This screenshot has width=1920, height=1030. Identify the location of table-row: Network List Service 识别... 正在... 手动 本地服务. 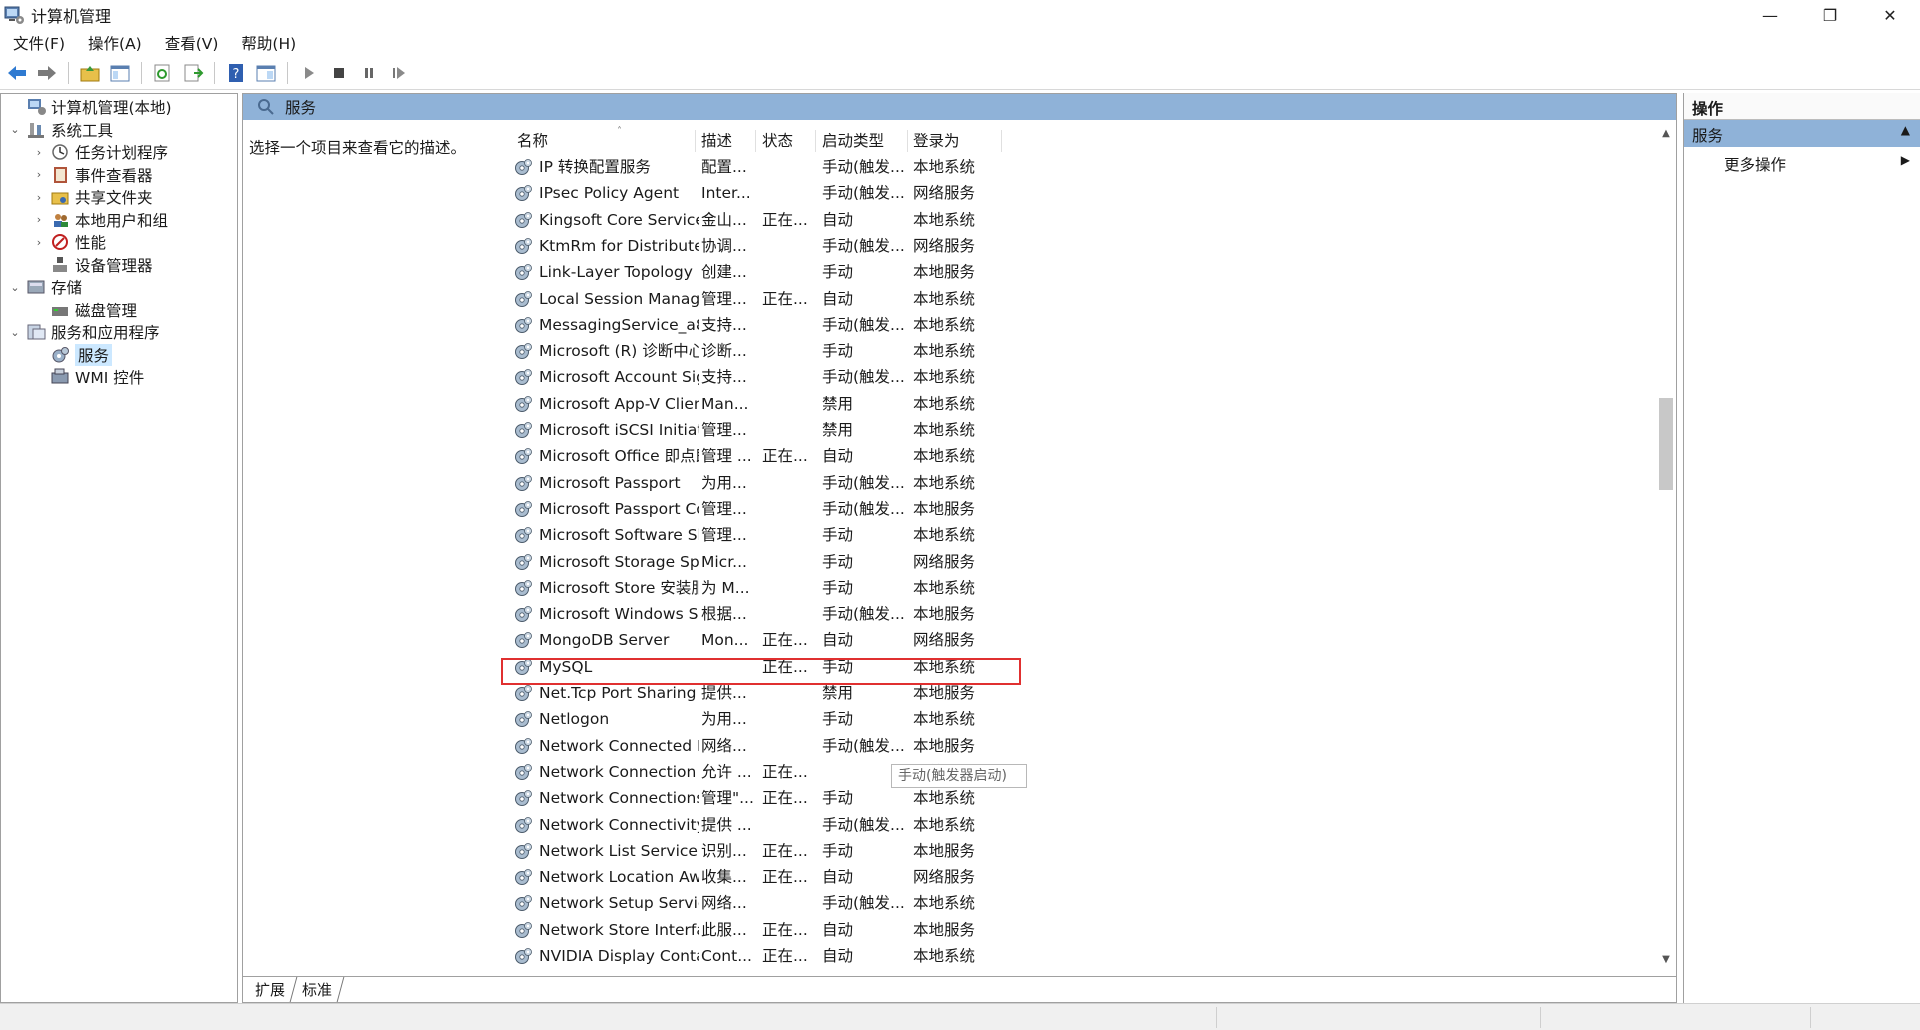
(891, 851).